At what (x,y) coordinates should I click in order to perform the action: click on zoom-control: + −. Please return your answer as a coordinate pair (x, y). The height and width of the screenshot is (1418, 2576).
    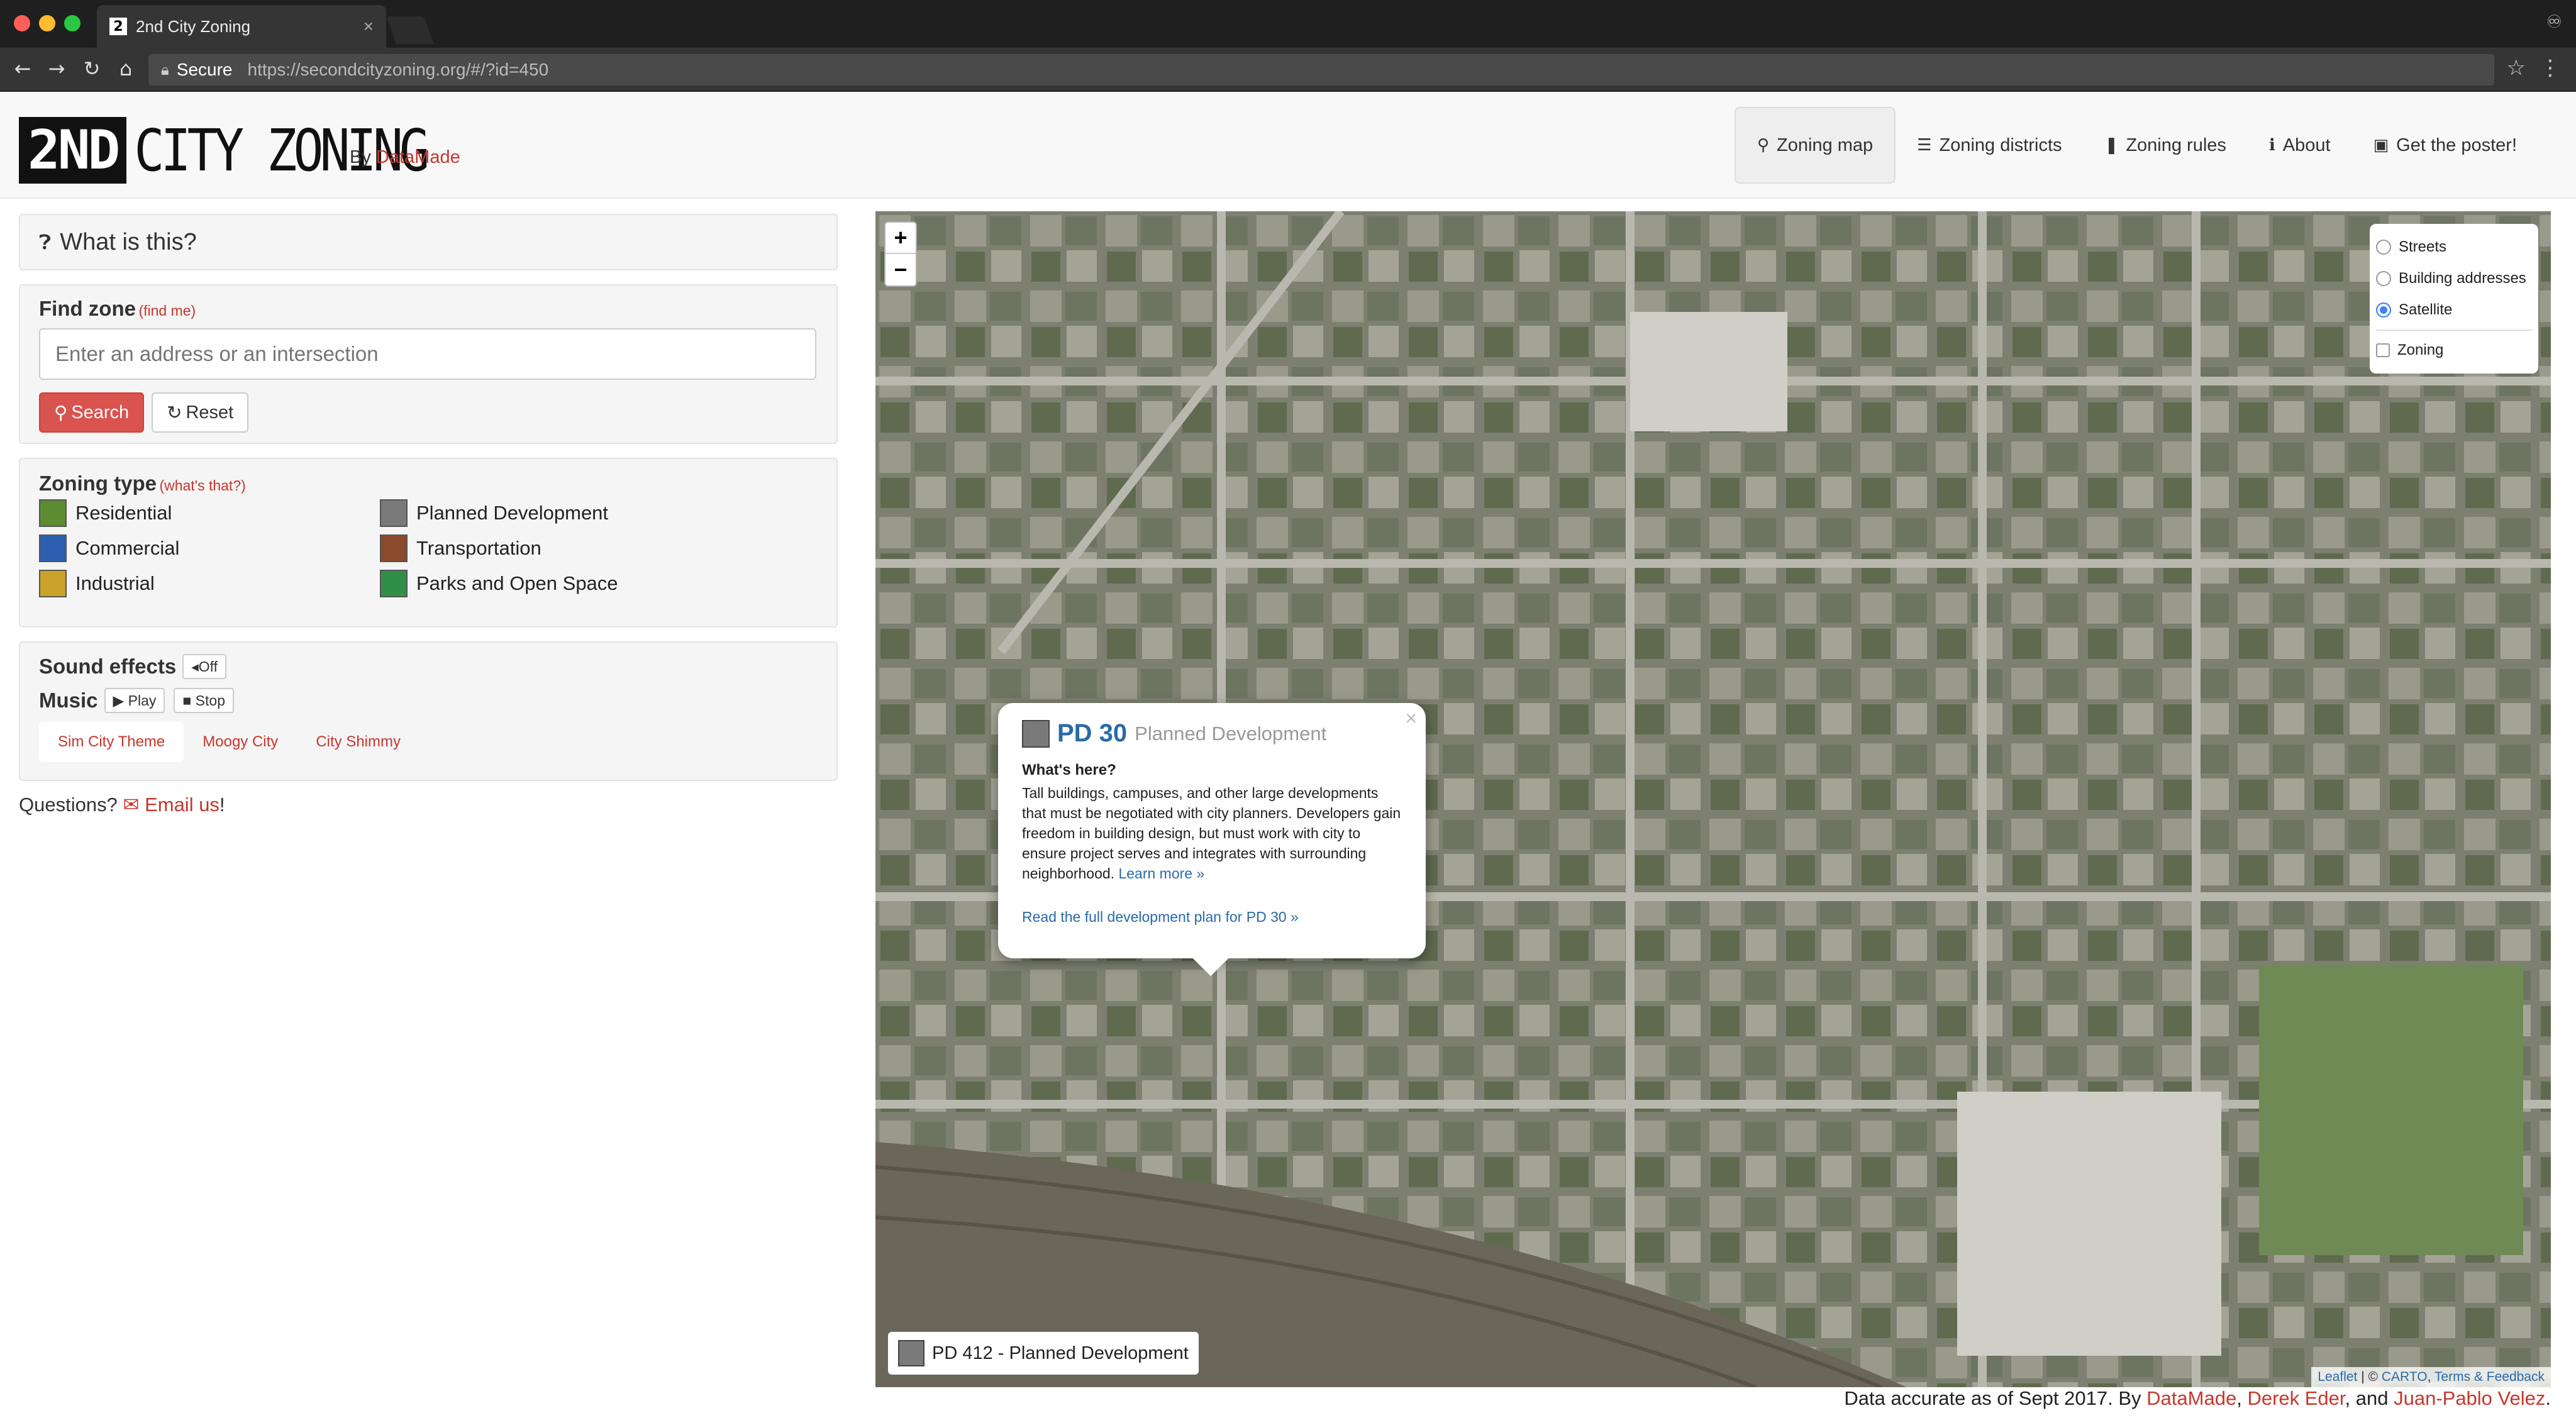
    Looking at the image, I should click on (900, 254).